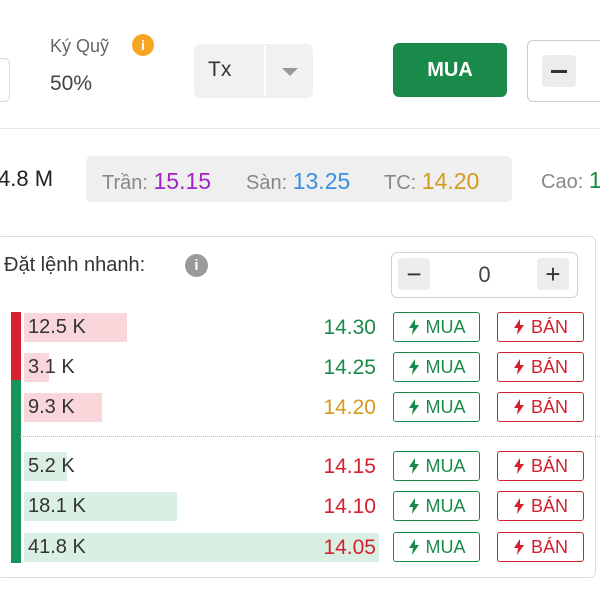 This screenshot has height=600, width=600. Describe the element at coordinates (484, 275) in the screenshot. I see `quick-quantity-stepper: − 0 +` at that location.